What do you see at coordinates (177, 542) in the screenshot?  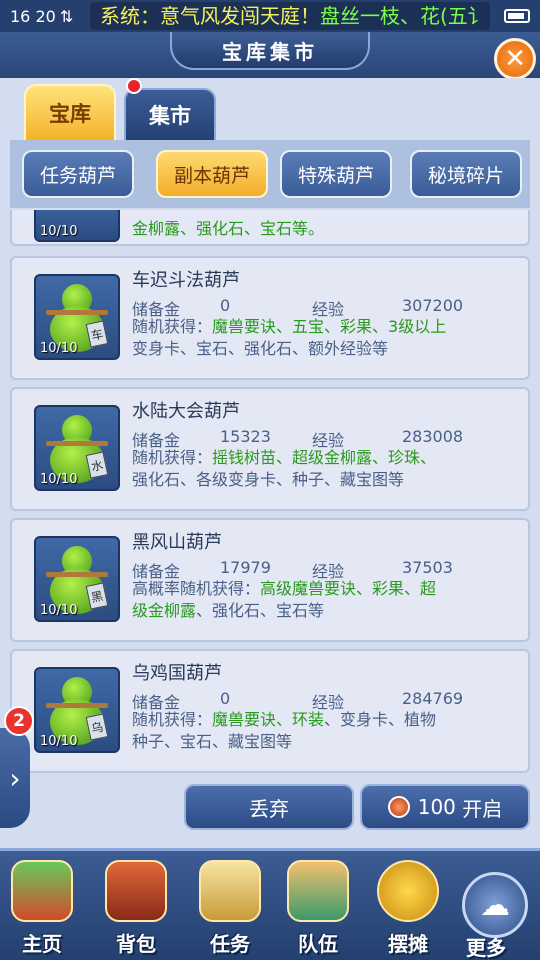 I see `item-name: 黑风山葫芦` at bounding box center [177, 542].